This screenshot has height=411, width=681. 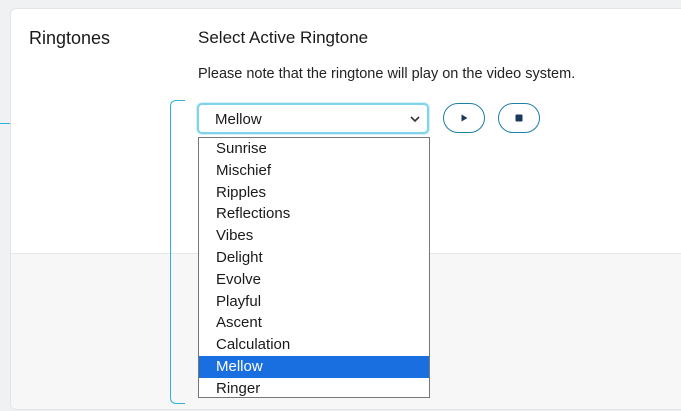 I want to click on ringtone-option: Evolve, so click(x=314, y=280).